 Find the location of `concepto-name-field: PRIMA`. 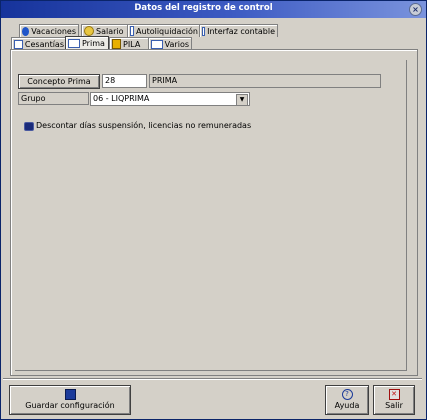

concepto-name-field: PRIMA is located at coordinates (265, 81).